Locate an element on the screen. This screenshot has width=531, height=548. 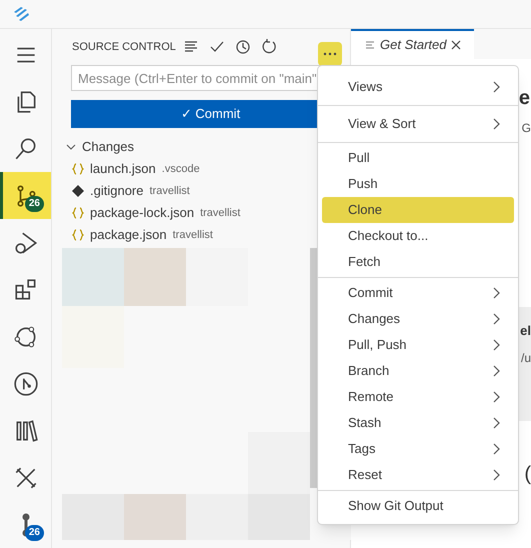
editor-text: /u is located at coordinates (525, 358).